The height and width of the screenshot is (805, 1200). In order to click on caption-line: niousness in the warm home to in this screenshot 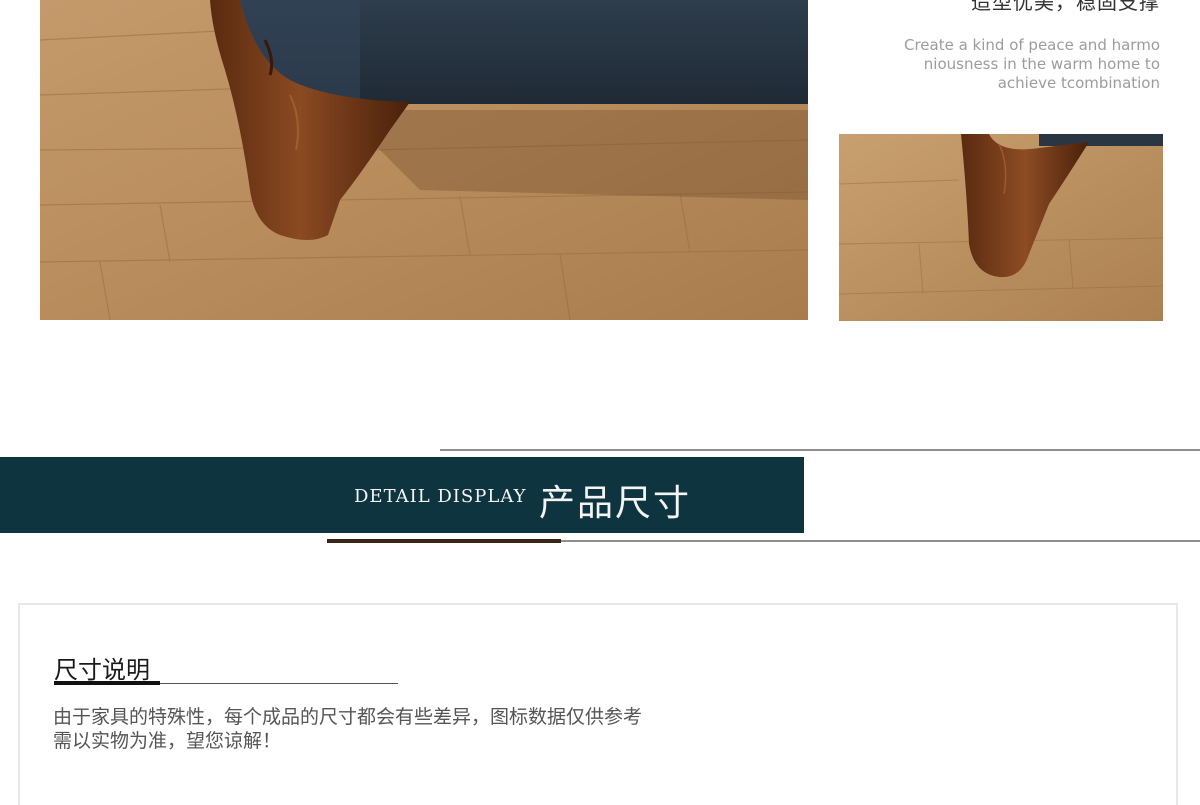, I will do `click(1041, 64)`.